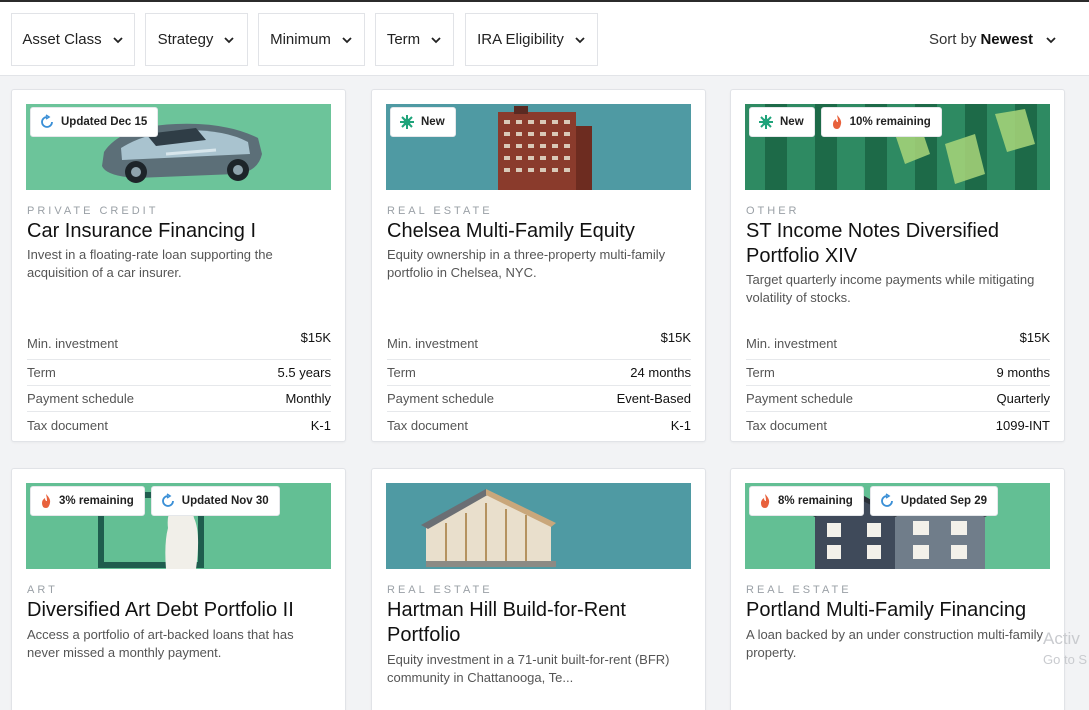 The height and width of the screenshot is (710, 1089). What do you see at coordinates (660, 372) in the screenshot?
I see `stat-value: 24 months` at bounding box center [660, 372].